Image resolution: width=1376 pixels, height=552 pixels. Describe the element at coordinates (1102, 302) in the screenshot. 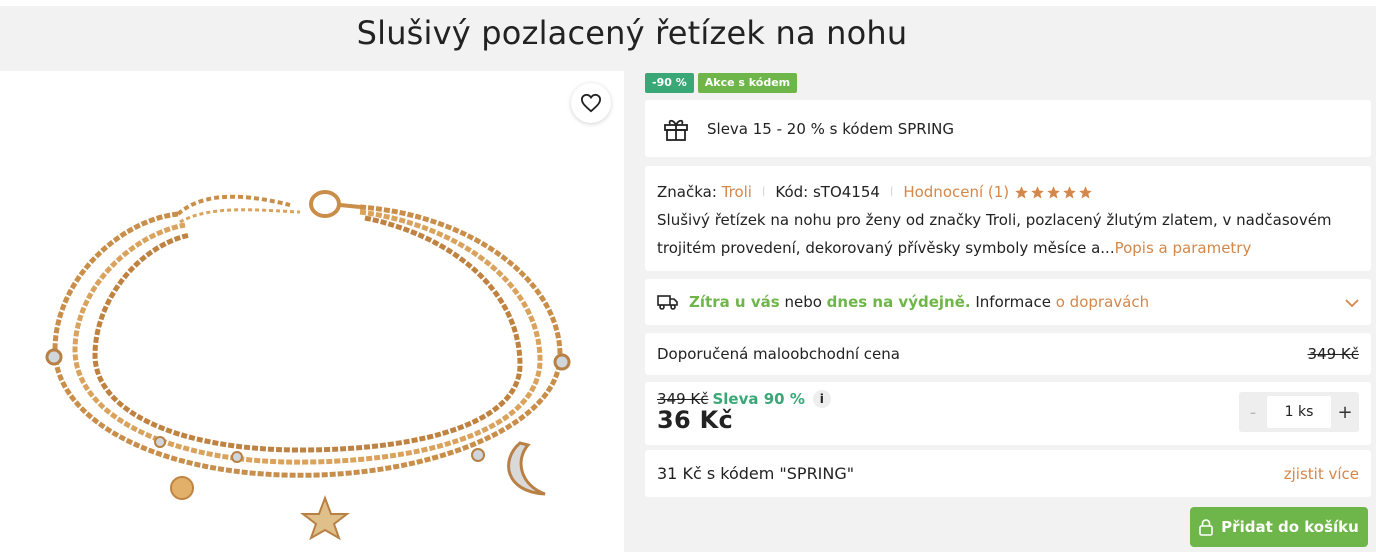

I see `shipping-link: o dopravách` at that location.